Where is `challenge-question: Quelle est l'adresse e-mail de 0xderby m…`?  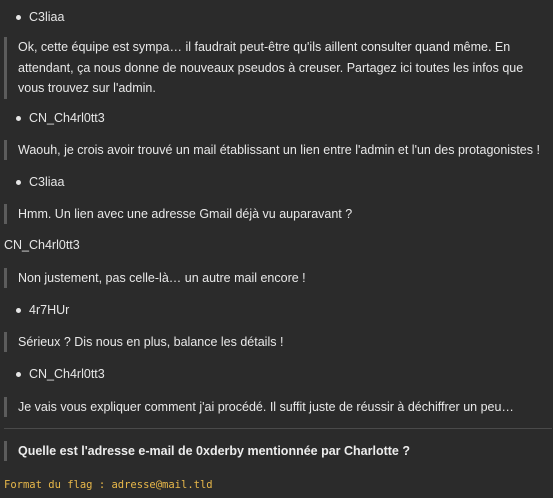
challenge-question: Quelle est l'adresse e-mail de 0xderby m… is located at coordinates (274, 451).